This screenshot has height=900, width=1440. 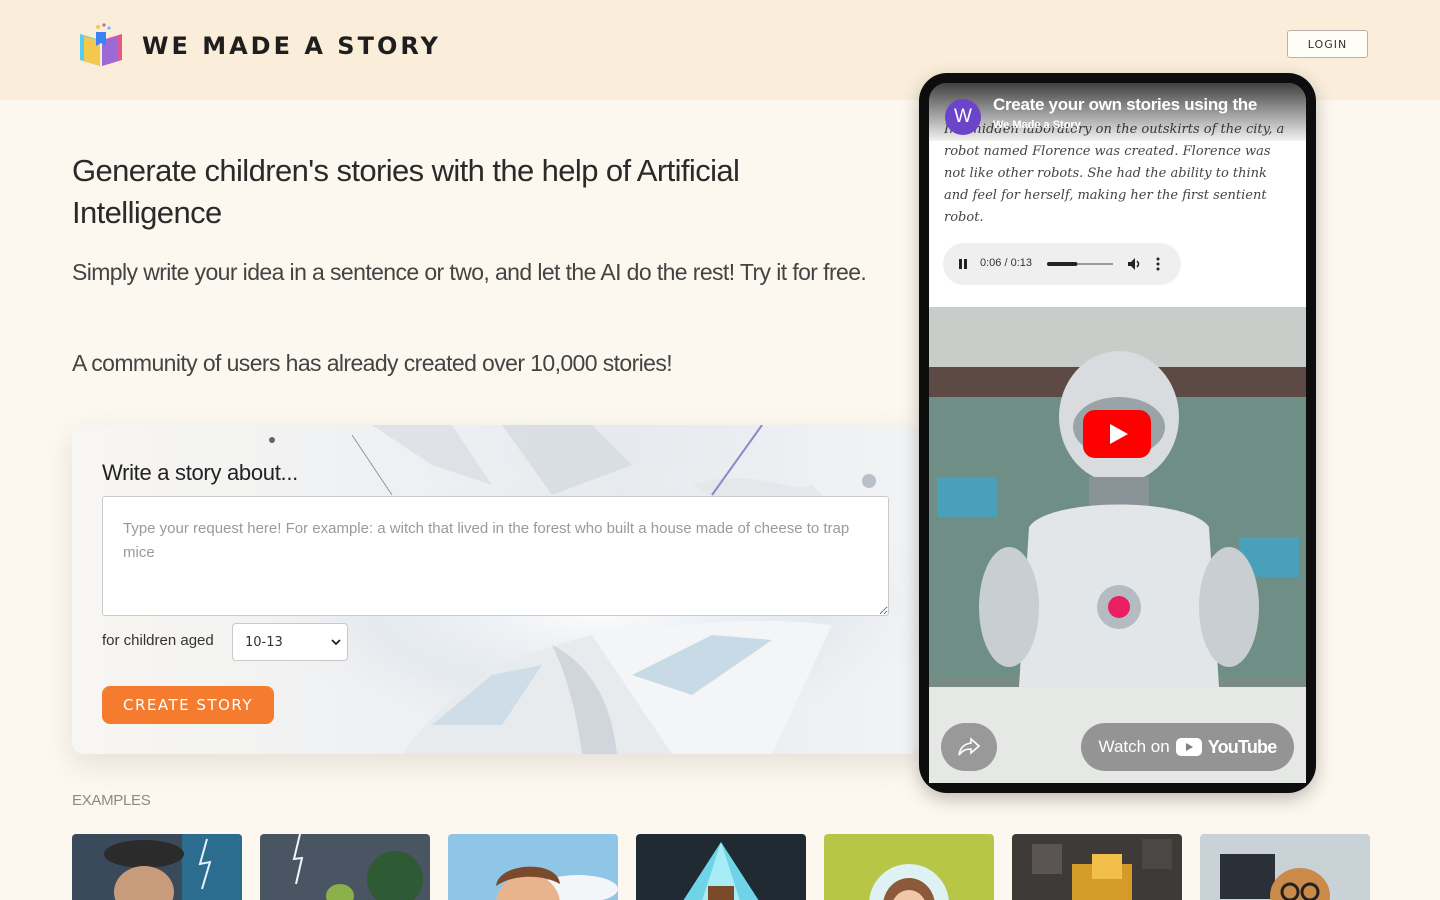 I want to click on login-button: LOGIN, so click(x=1327, y=44).